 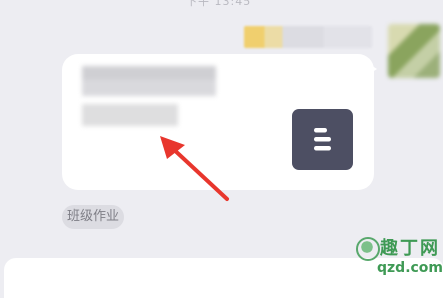 What do you see at coordinates (414, 51) in the screenshot?
I see `sender-avatar` at bounding box center [414, 51].